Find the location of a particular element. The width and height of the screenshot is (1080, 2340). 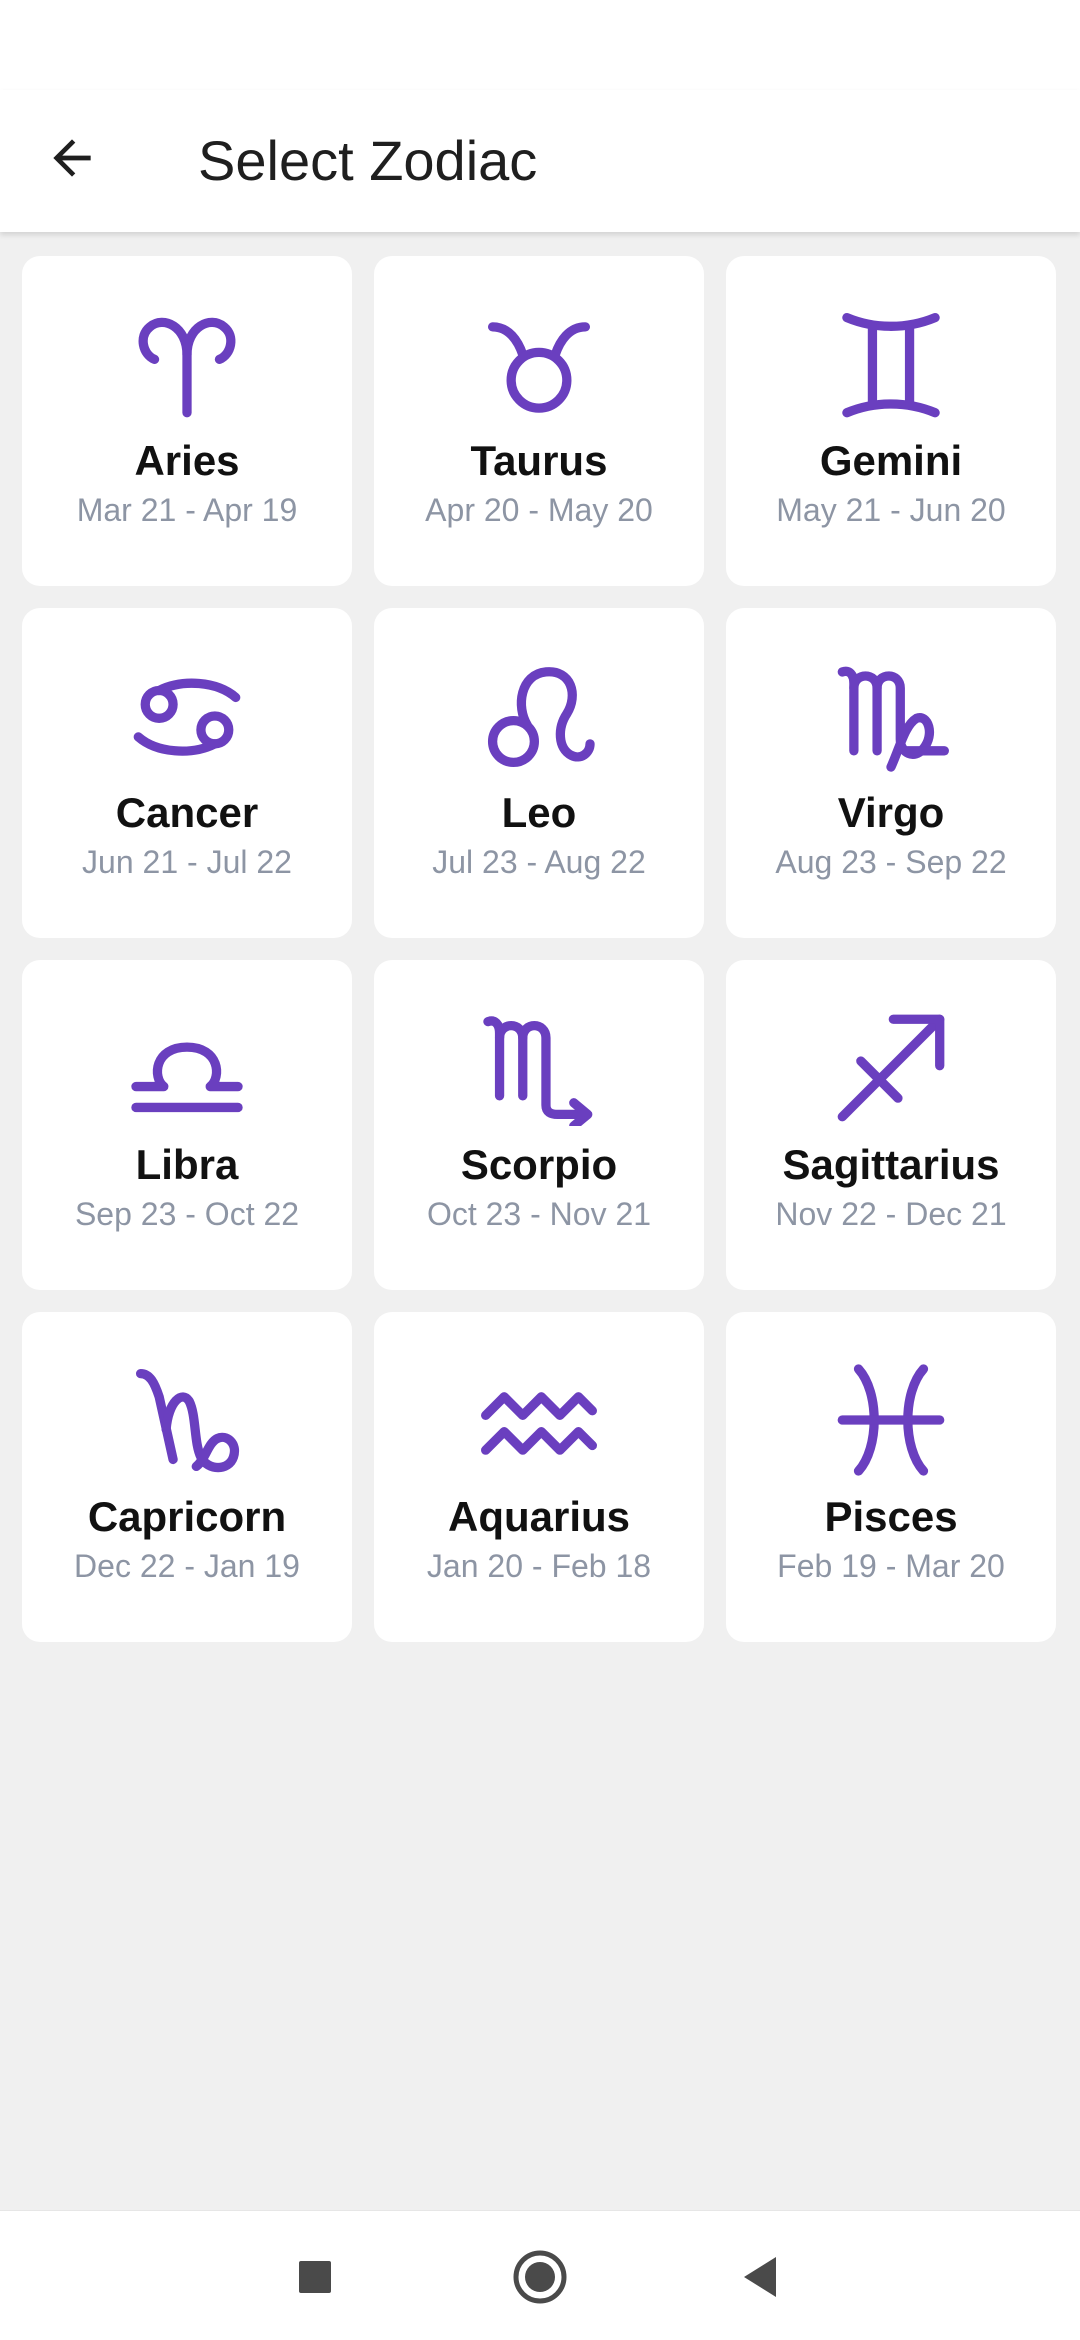

circle-icon is located at coordinates (540, 2277).